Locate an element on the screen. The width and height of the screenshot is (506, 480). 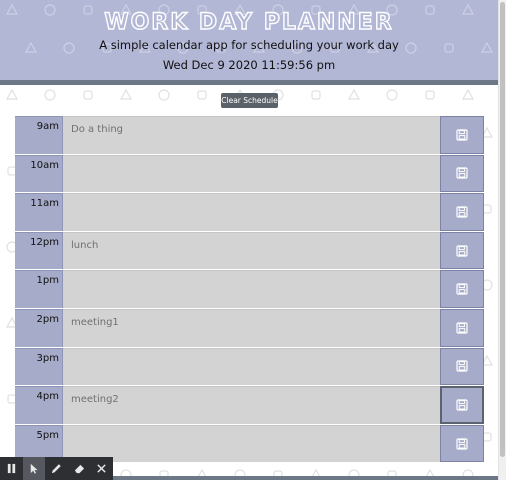
time-block-row: 4pm is located at coordinates (250, 405).